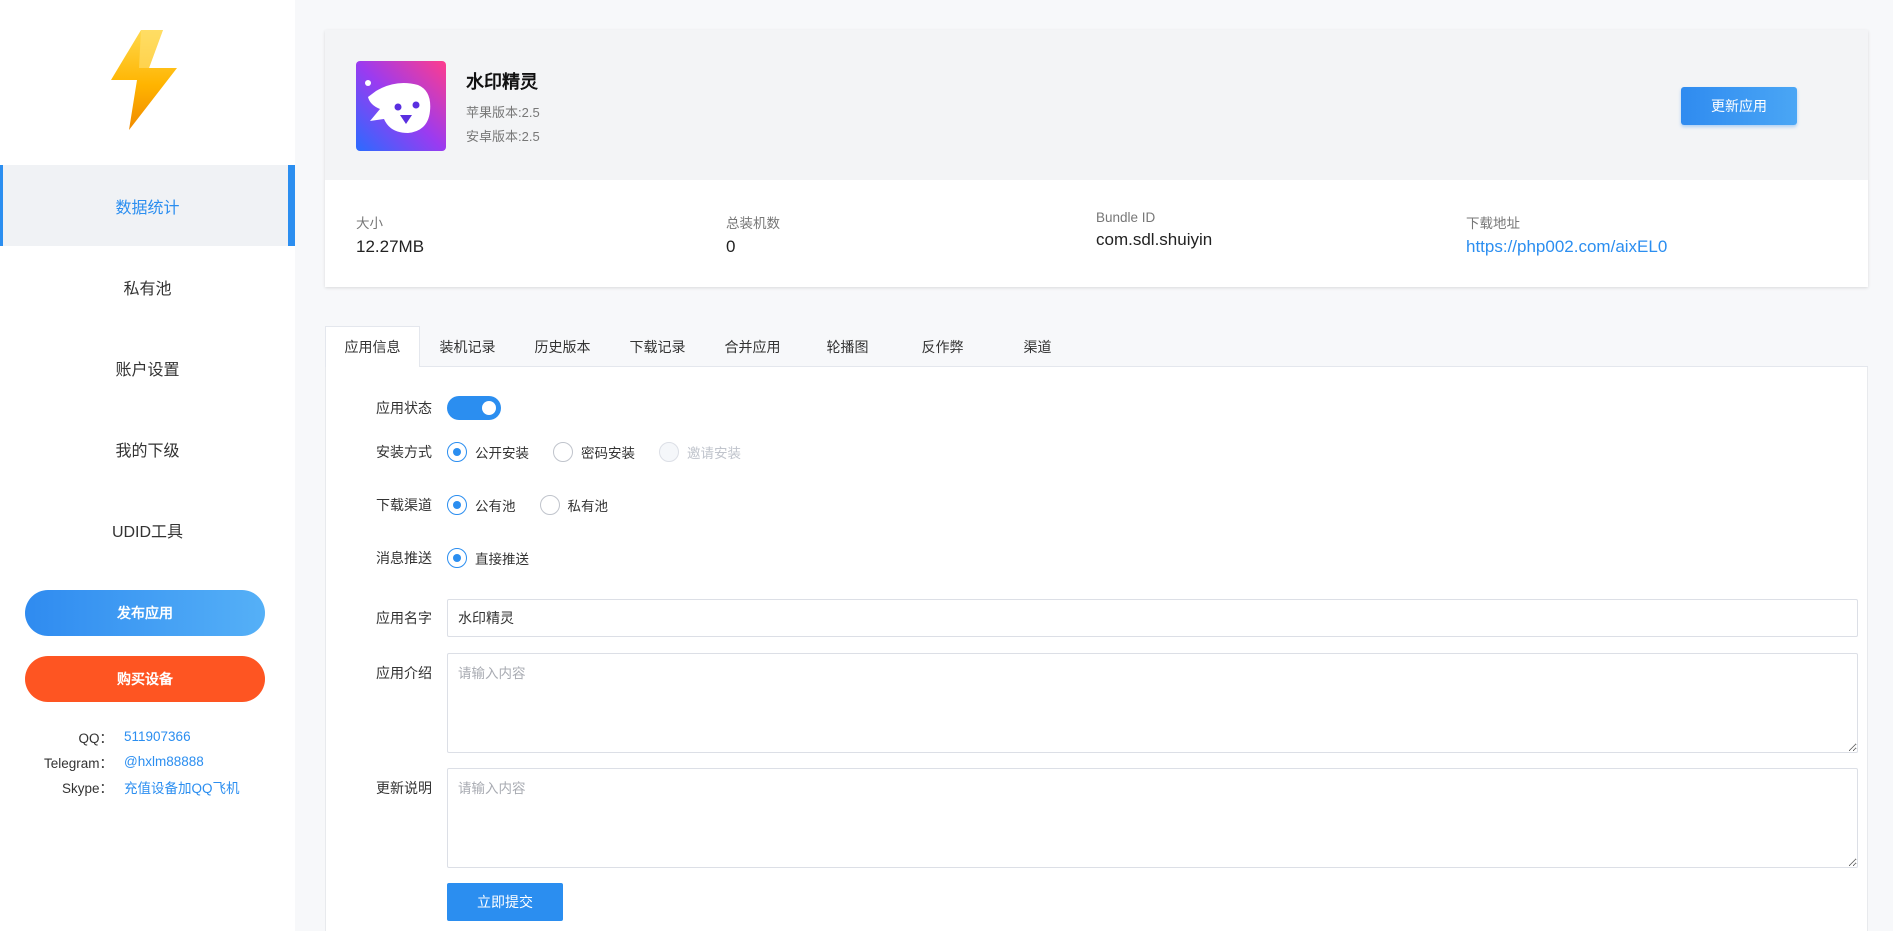 This screenshot has width=1893, height=931. I want to click on sidebar-item-account-settings: 账户设置, so click(147, 367).